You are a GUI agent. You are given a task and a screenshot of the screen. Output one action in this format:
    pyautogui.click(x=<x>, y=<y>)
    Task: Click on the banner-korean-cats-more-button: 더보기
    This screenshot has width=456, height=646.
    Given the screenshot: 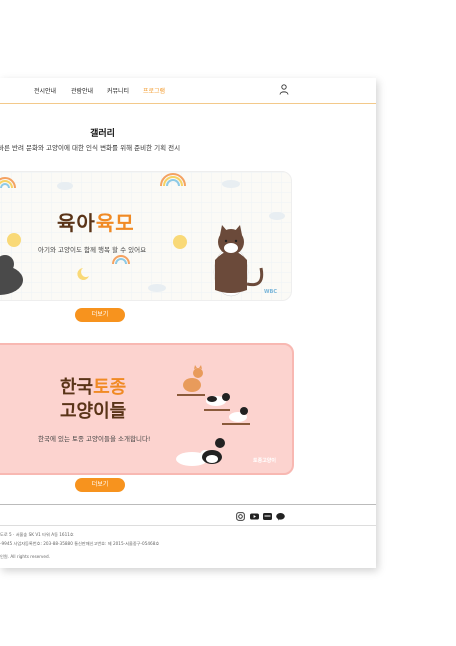 What is the action you would take?
    pyautogui.click(x=100, y=485)
    